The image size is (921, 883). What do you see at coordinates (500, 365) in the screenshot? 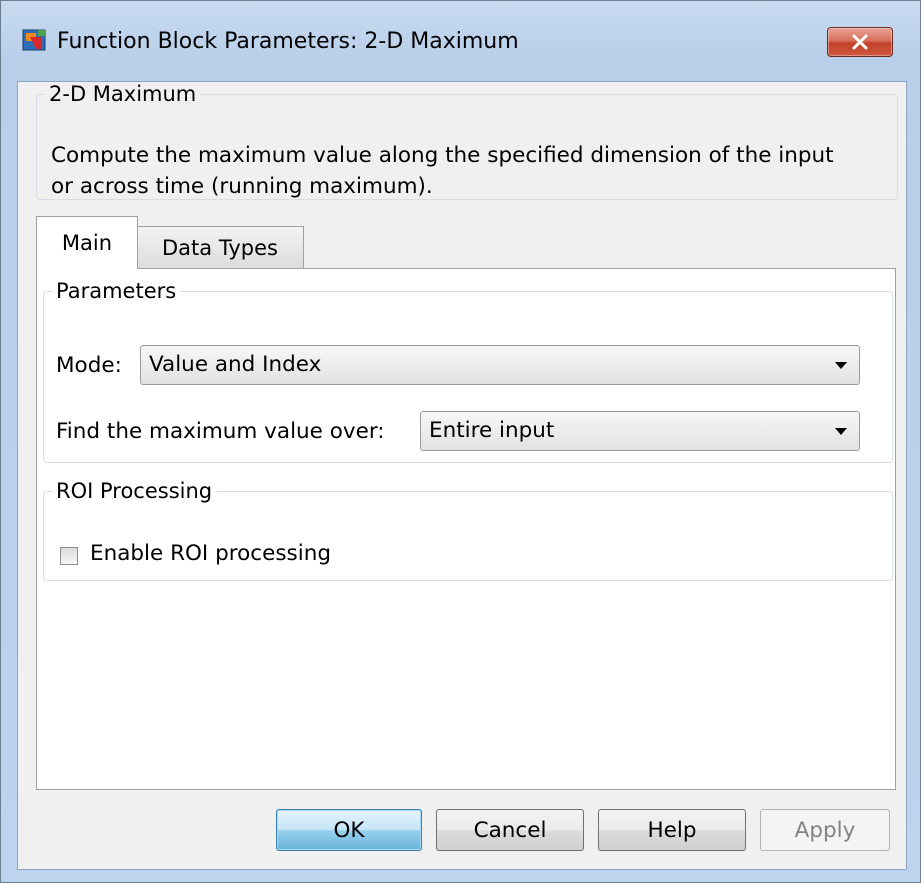
I see `mode-dropdown: Value and Index` at bounding box center [500, 365].